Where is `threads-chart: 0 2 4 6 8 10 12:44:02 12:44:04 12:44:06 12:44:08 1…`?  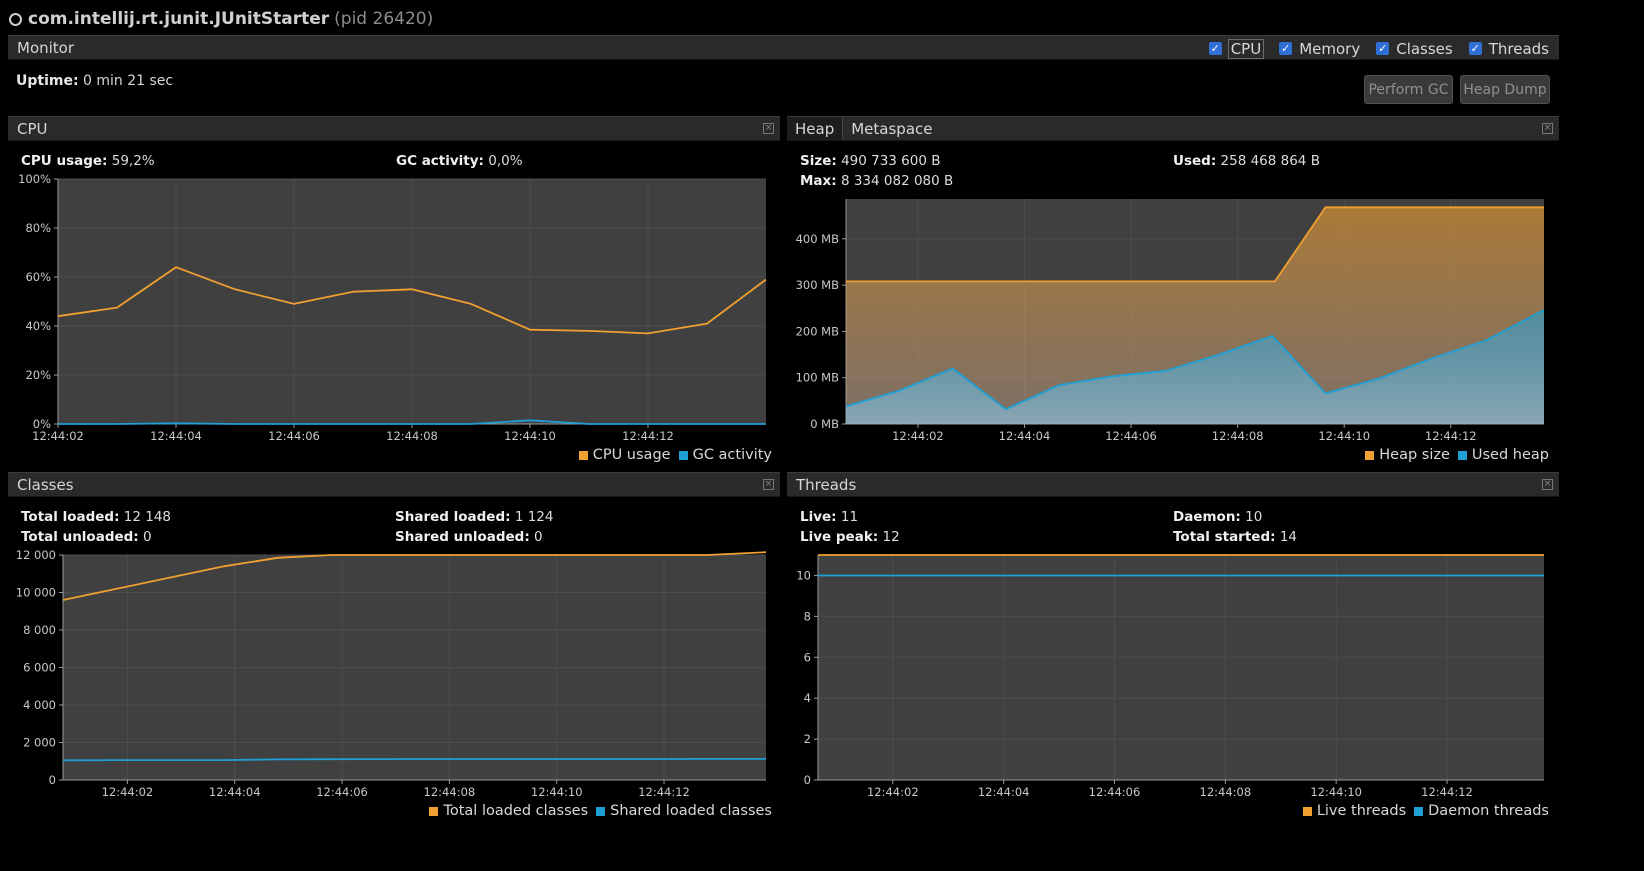
threads-chart: 0 2 4 6 8 10 12:44:02 12:44:04 12:44:06 12:44:08 1… is located at coordinates (1170, 676).